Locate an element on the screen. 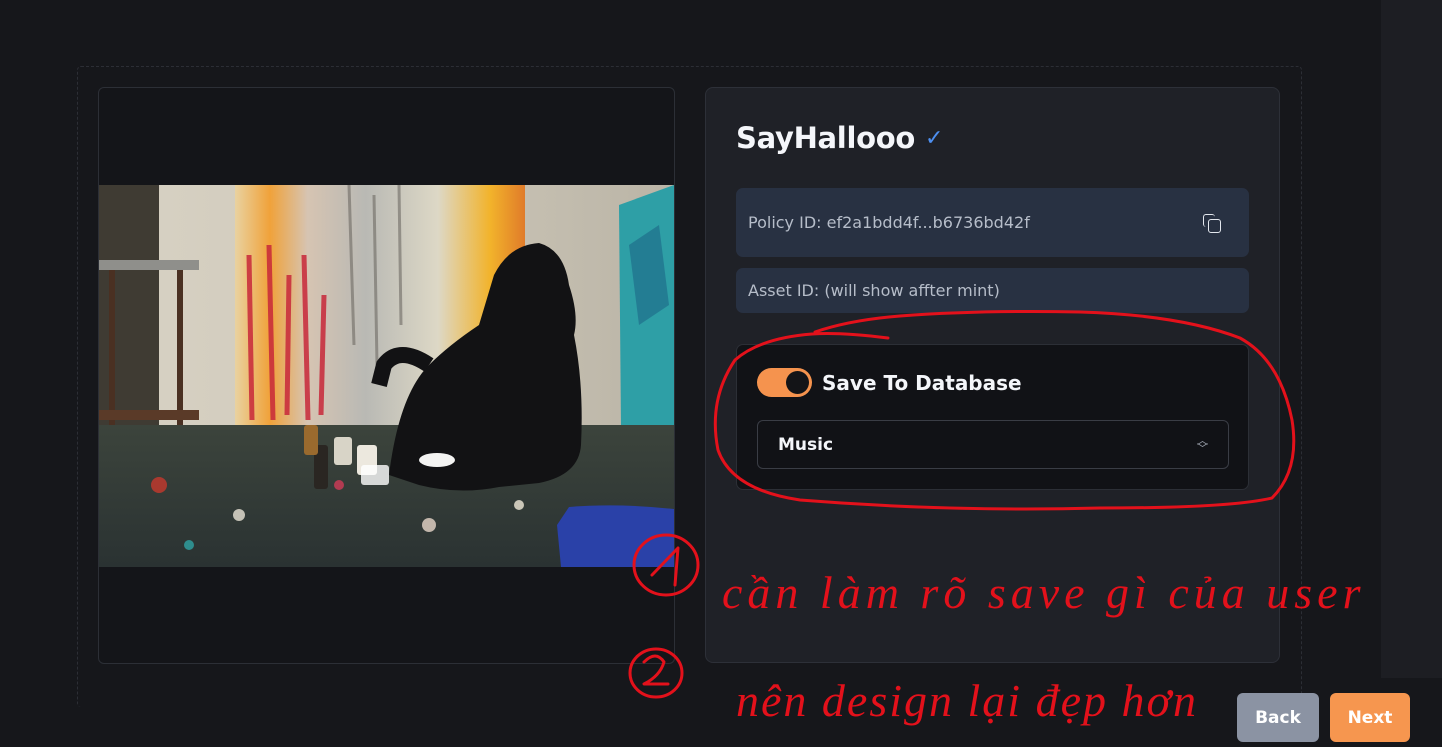 Image resolution: width=1442 pixels, height=747 pixels. copy-icon is located at coordinates (1212, 223).